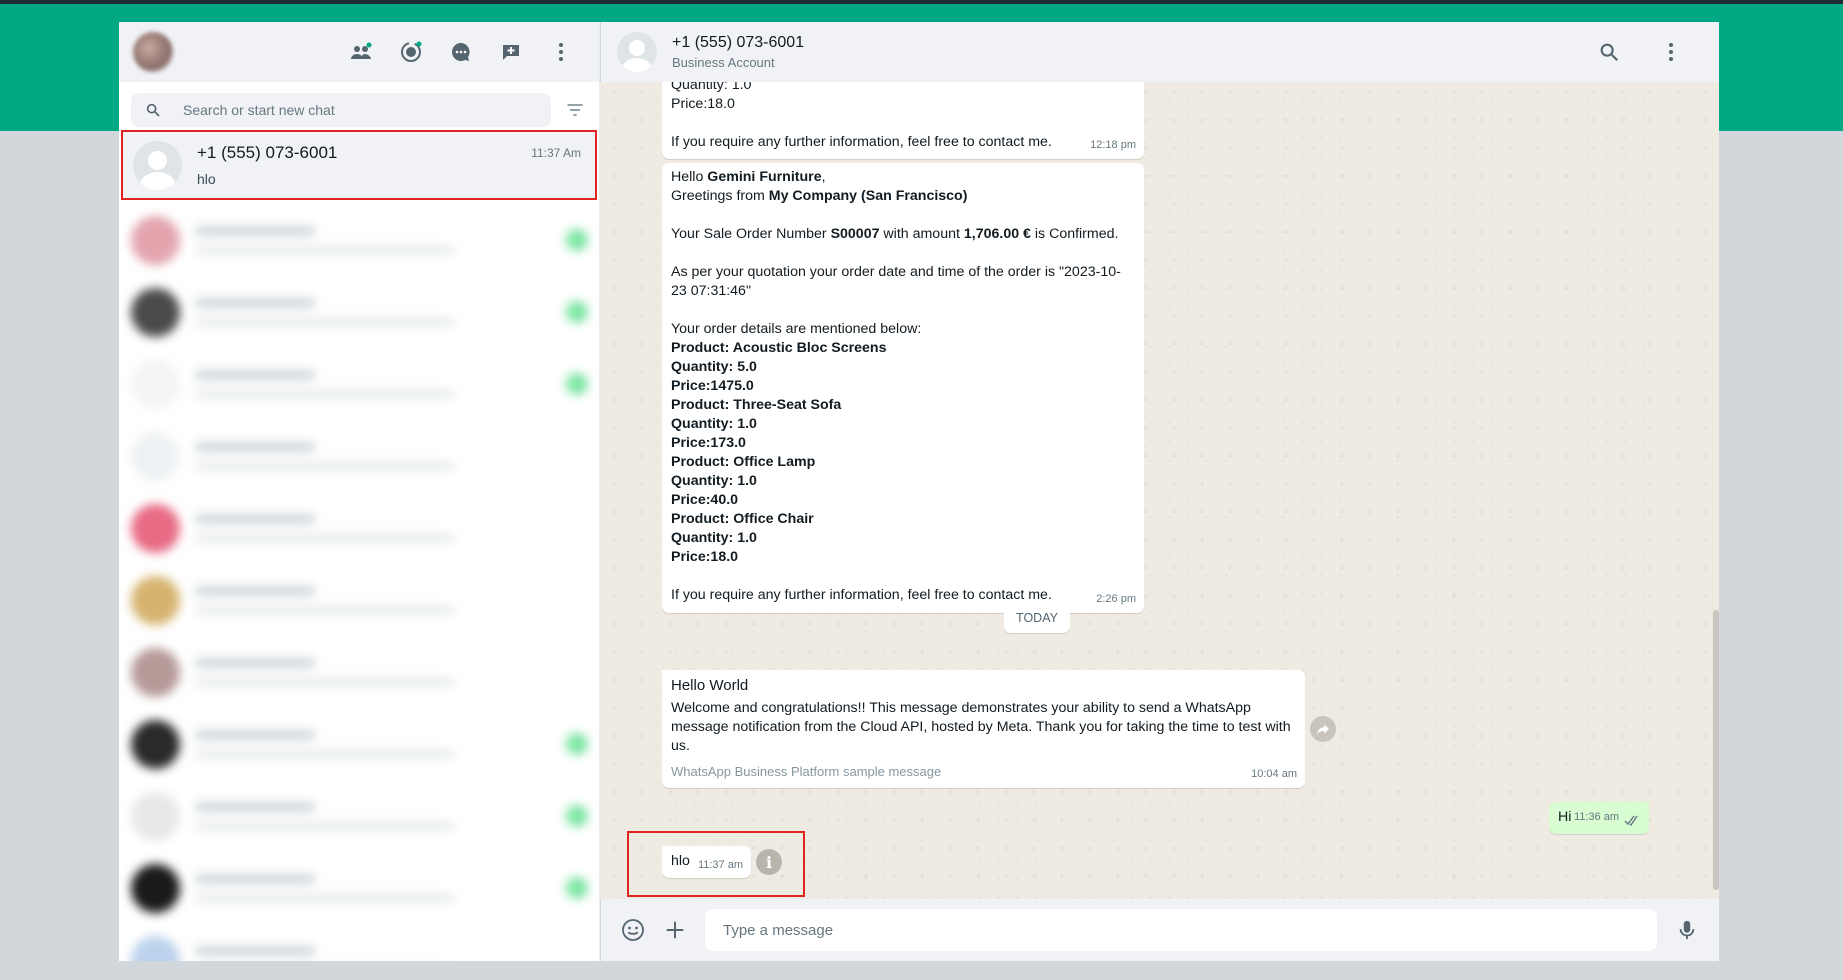 Image resolution: width=1843 pixels, height=980 pixels. What do you see at coordinates (411, 52) in the screenshot?
I see `status-icon` at bounding box center [411, 52].